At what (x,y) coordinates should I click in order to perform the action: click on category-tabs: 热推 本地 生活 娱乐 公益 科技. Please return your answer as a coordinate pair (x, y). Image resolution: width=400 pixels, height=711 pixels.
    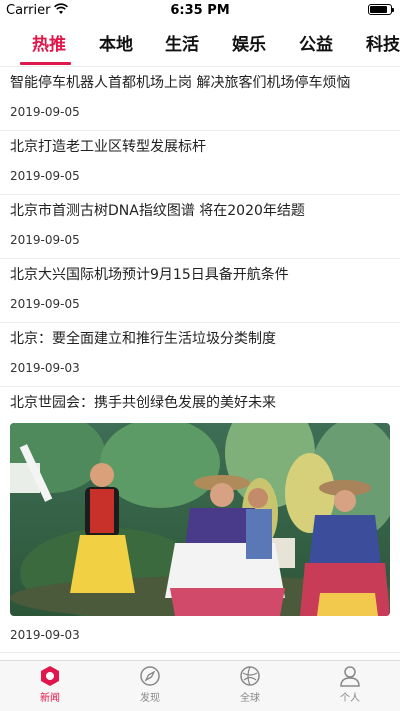
    Looking at the image, I should click on (200, 44).